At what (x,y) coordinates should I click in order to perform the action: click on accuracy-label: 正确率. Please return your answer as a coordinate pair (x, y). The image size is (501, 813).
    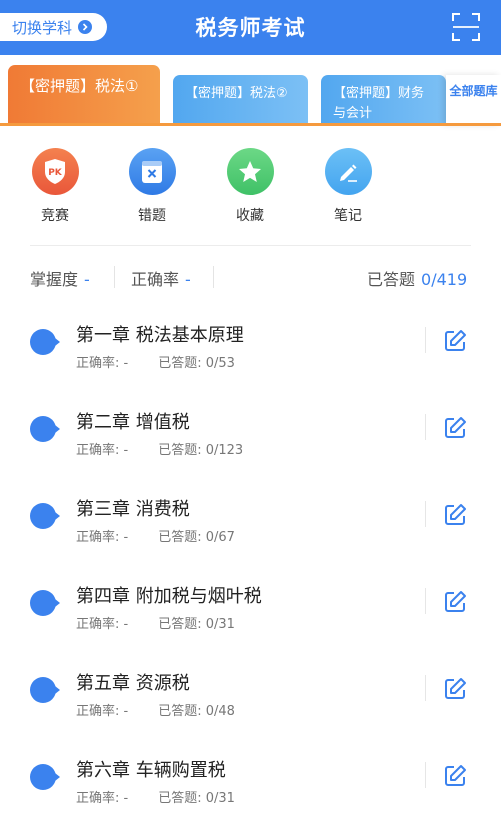
    Looking at the image, I should click on (155, 279).